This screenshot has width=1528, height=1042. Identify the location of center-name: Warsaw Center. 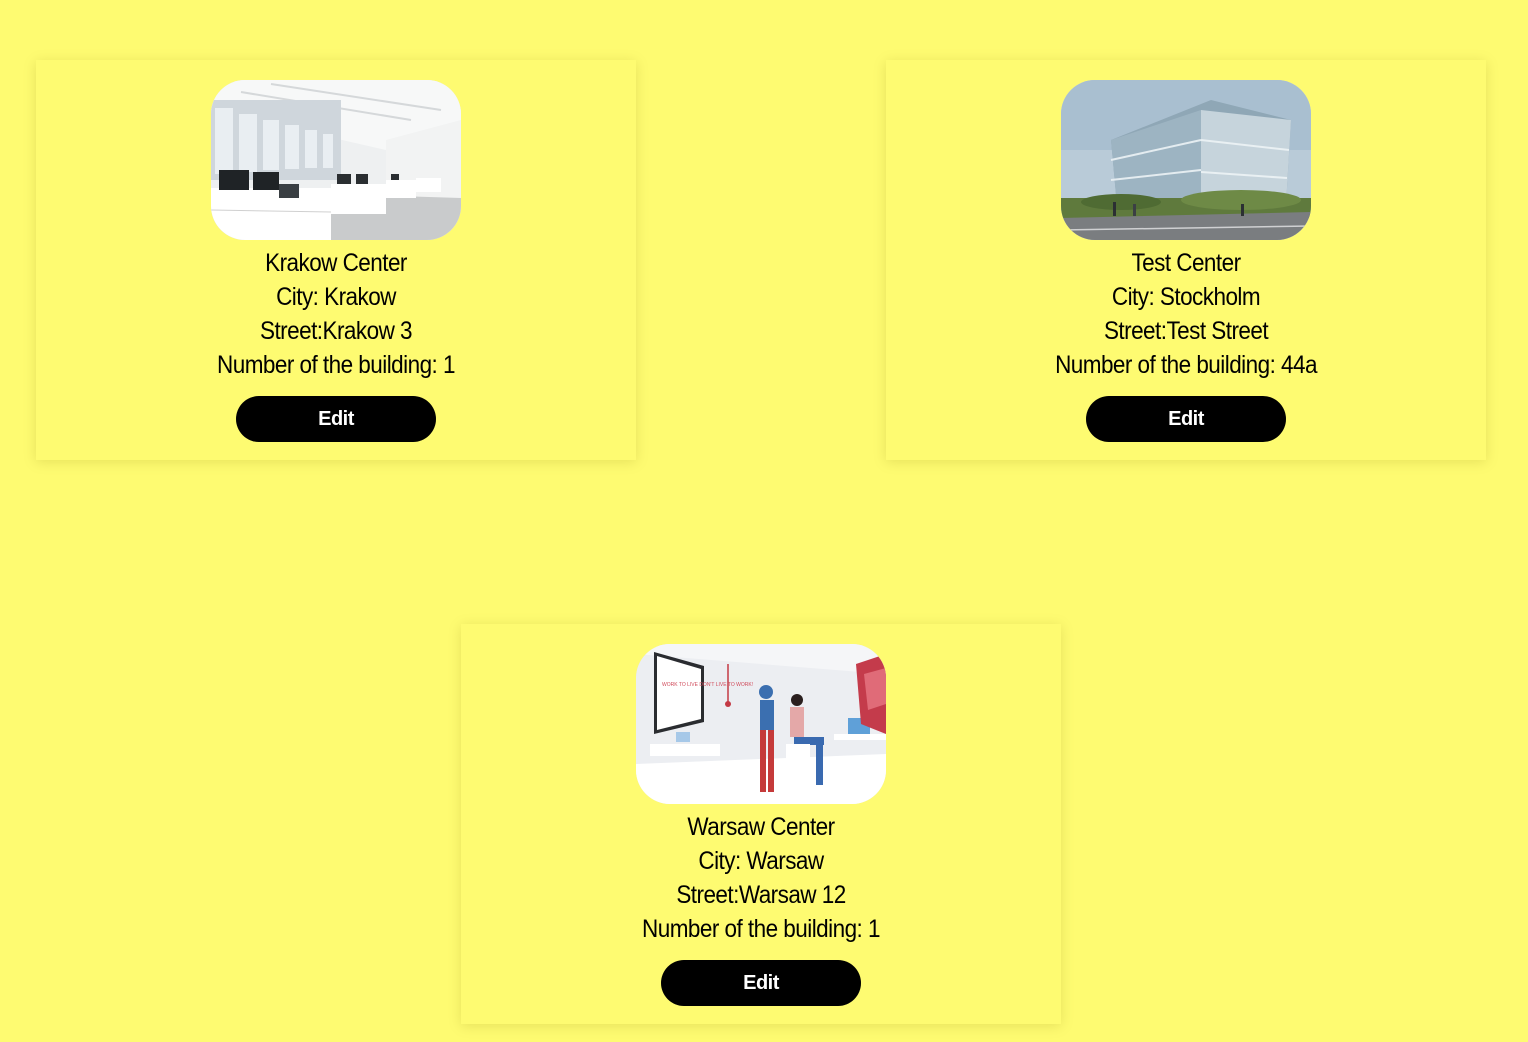
(761, 827).